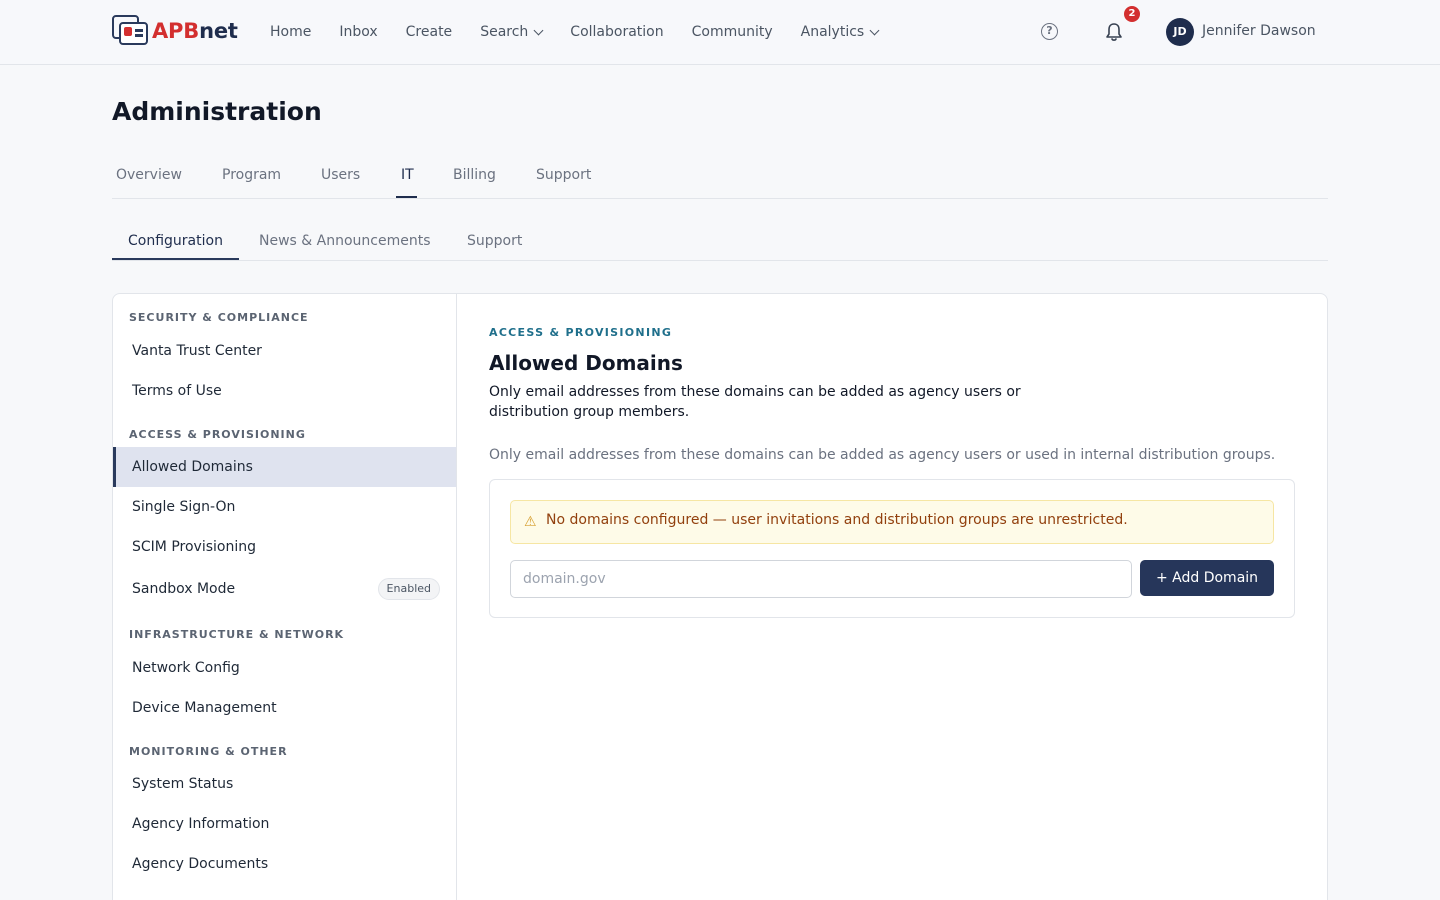  What do you see at coordinates (194, 547) in the screenshot?
I see `sidebar-item-label: SCIM Provisioning` at bounding box center [194, 547].